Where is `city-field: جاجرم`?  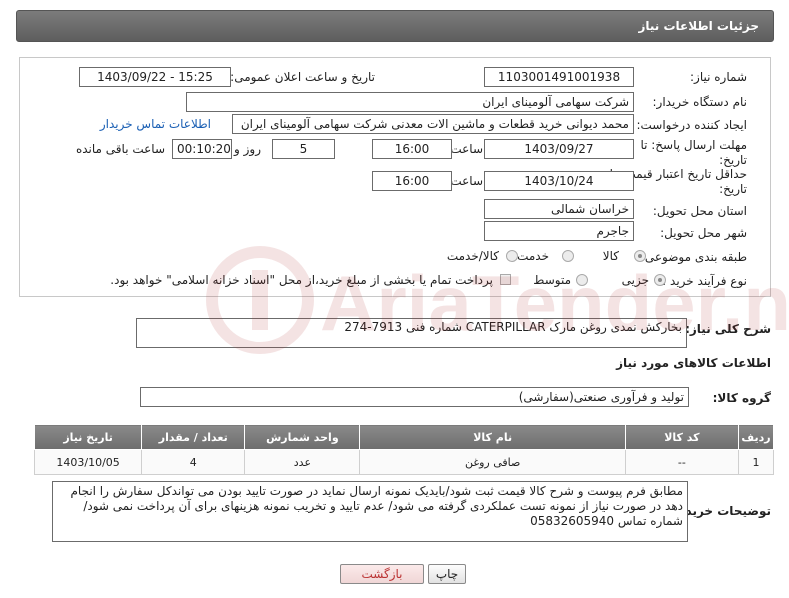
city-field: جاجرم is located at coordinates (559, 231).